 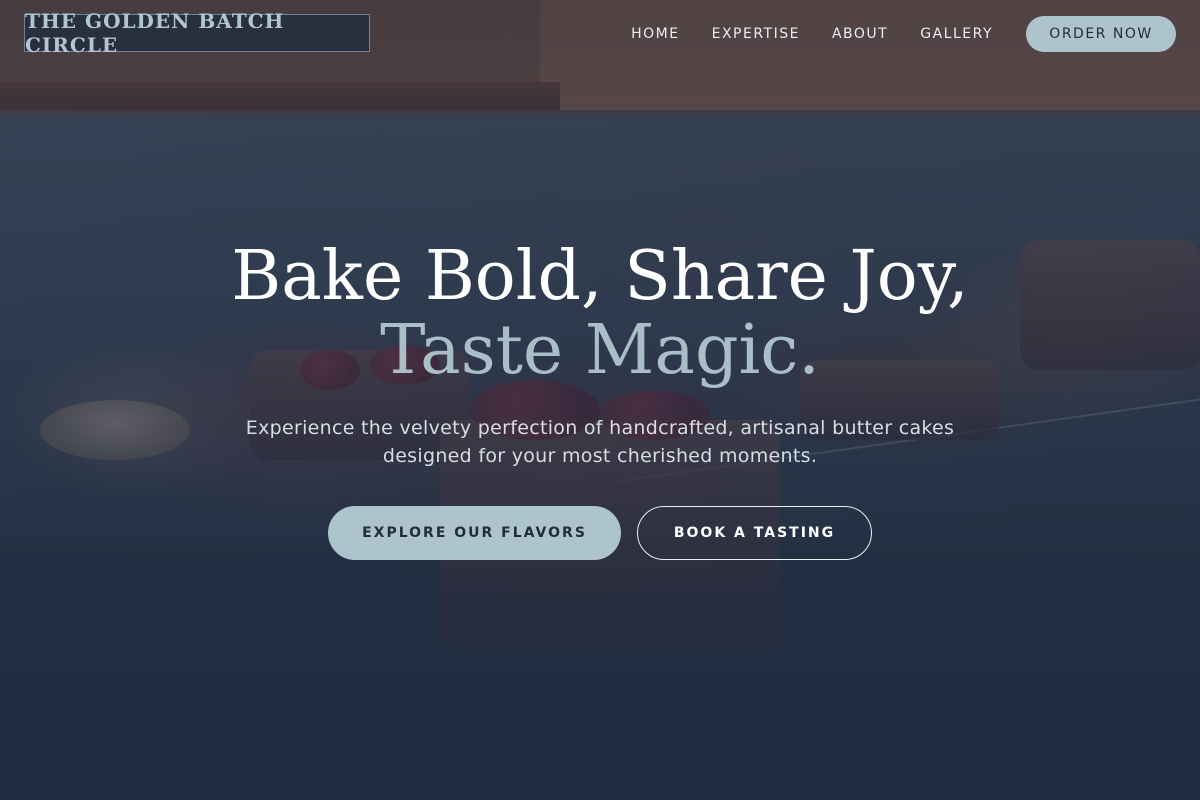 I want to click on nav-link-about: ABOUT, so click(x=860, y=34).